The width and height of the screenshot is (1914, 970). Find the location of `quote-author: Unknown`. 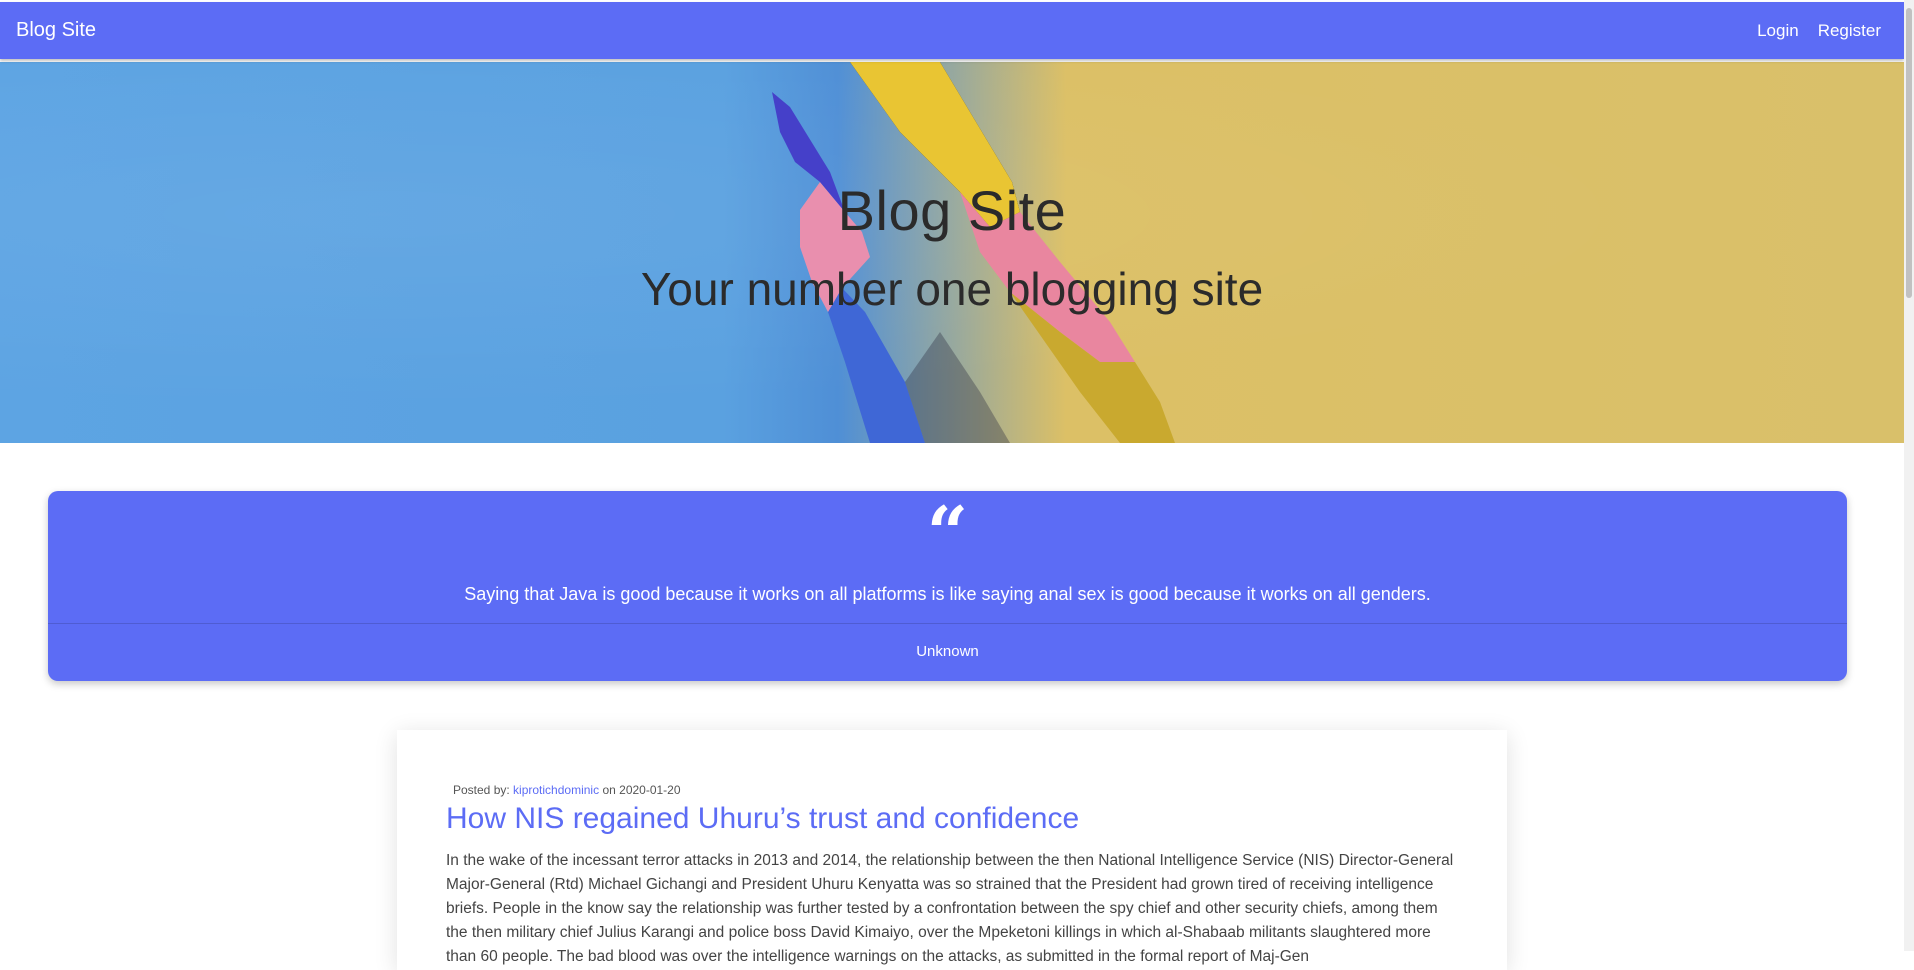

quote-author: Unknown is located at coordinates (947, 651).